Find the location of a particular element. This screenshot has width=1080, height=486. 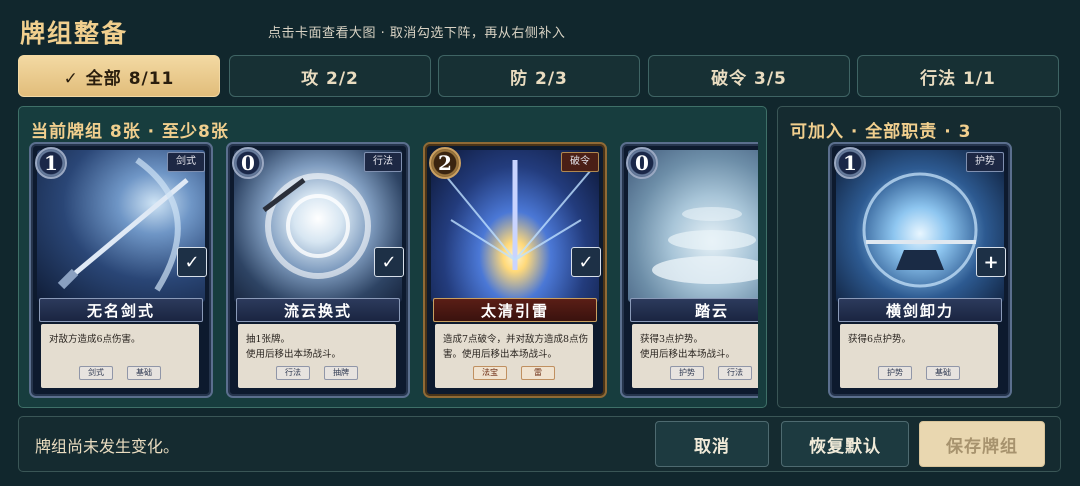

tab-defense: 防 2/3 is located at coordinates (539, 76).